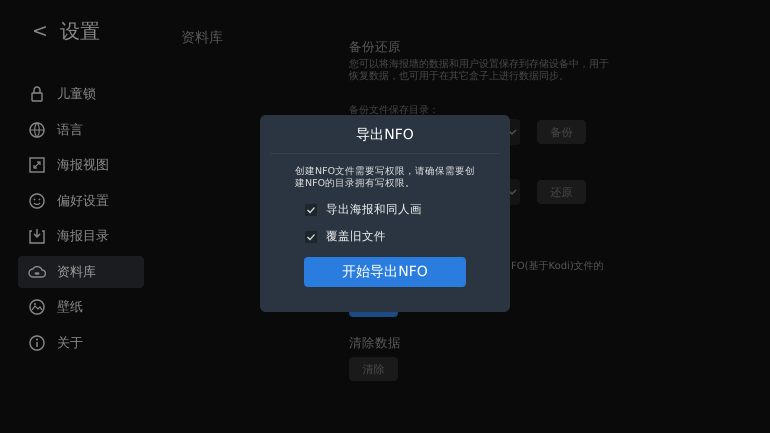  What do you see at coordinates (374, 209) in the screenshot?
I see `checkbox-label: 导出海报和同人画` at bounding box center [374, 209].